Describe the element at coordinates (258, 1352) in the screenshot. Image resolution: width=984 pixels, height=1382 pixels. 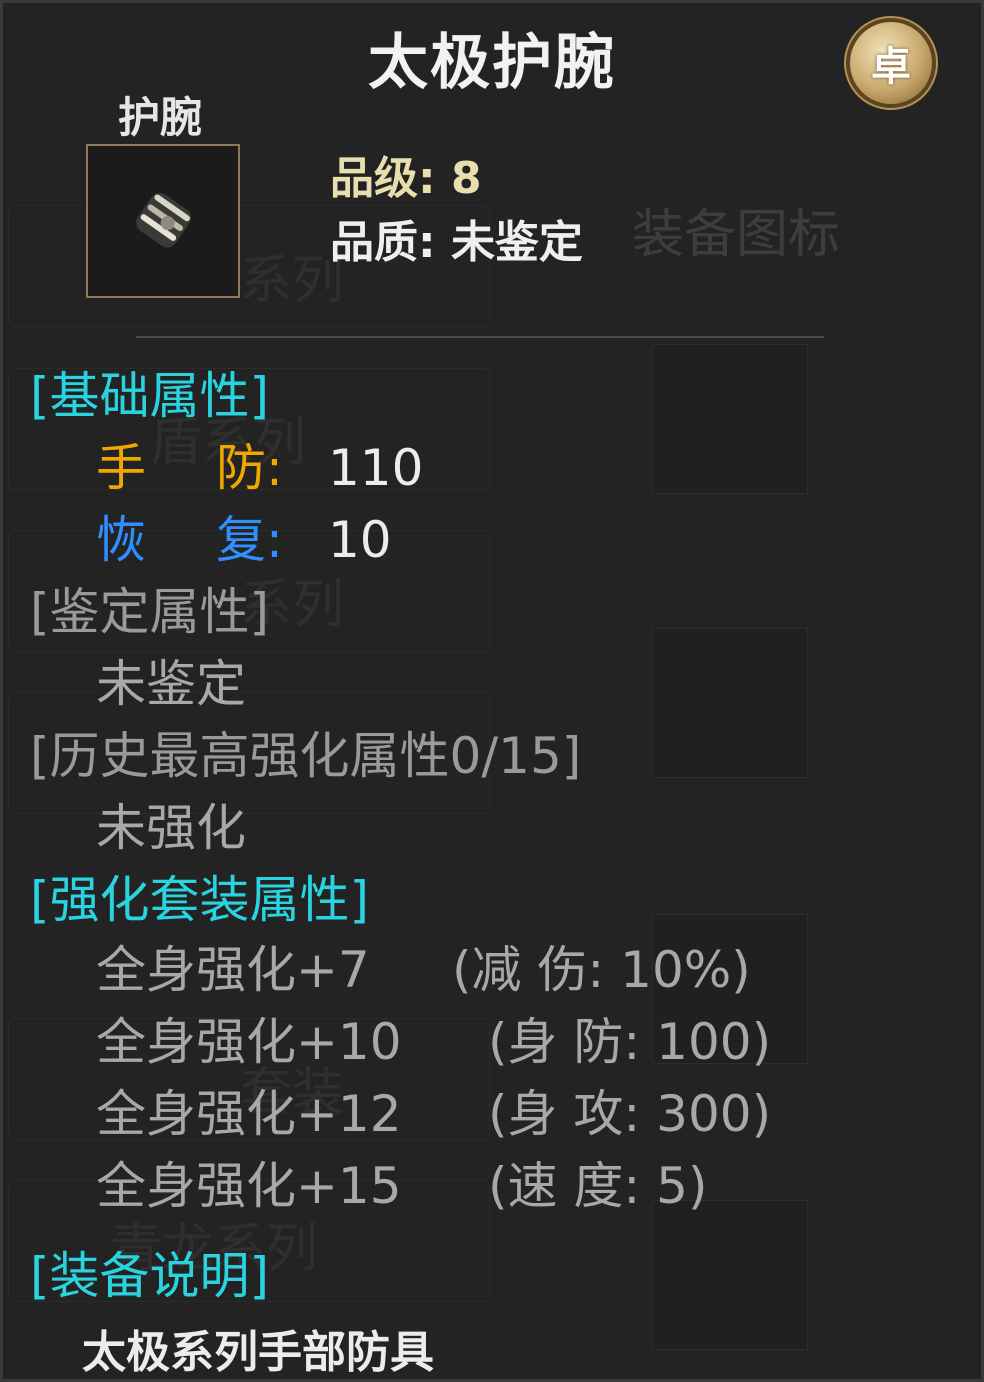
I see `description-text: 太极系列手部防具` at that location.